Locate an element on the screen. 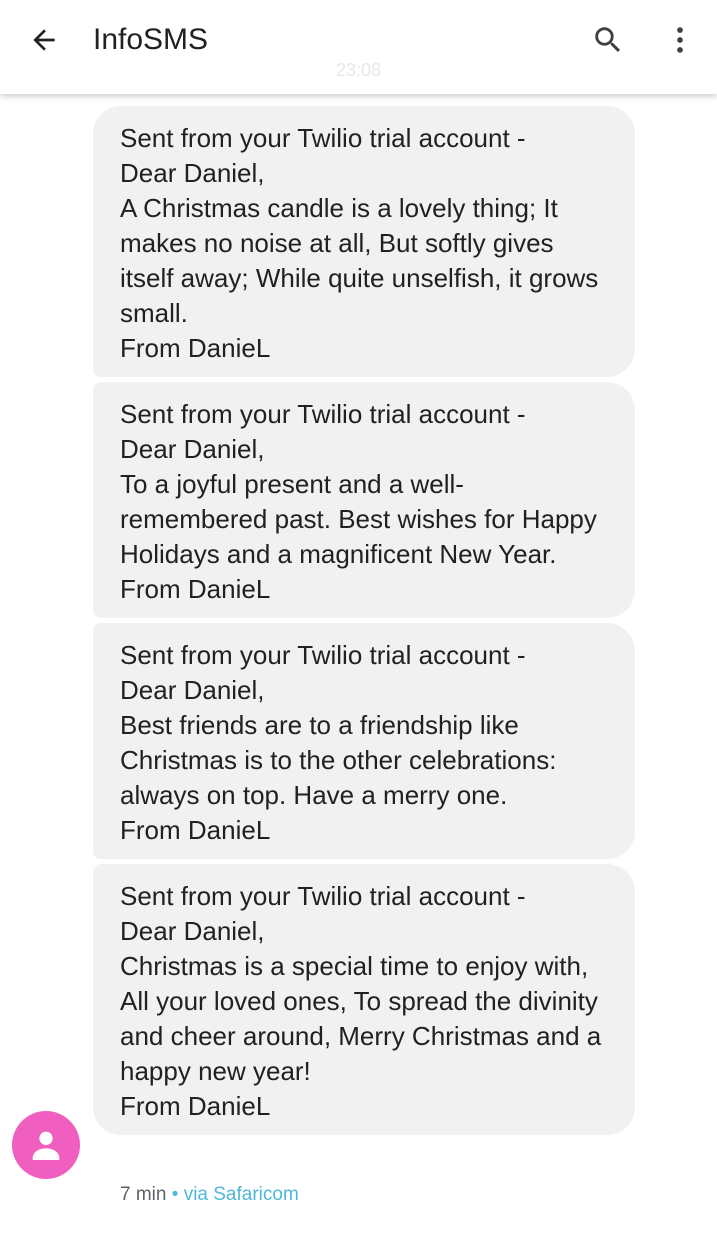 The width and height of the screenshot is (717, 1236). person-icon is located at coordinates (46, 1145).